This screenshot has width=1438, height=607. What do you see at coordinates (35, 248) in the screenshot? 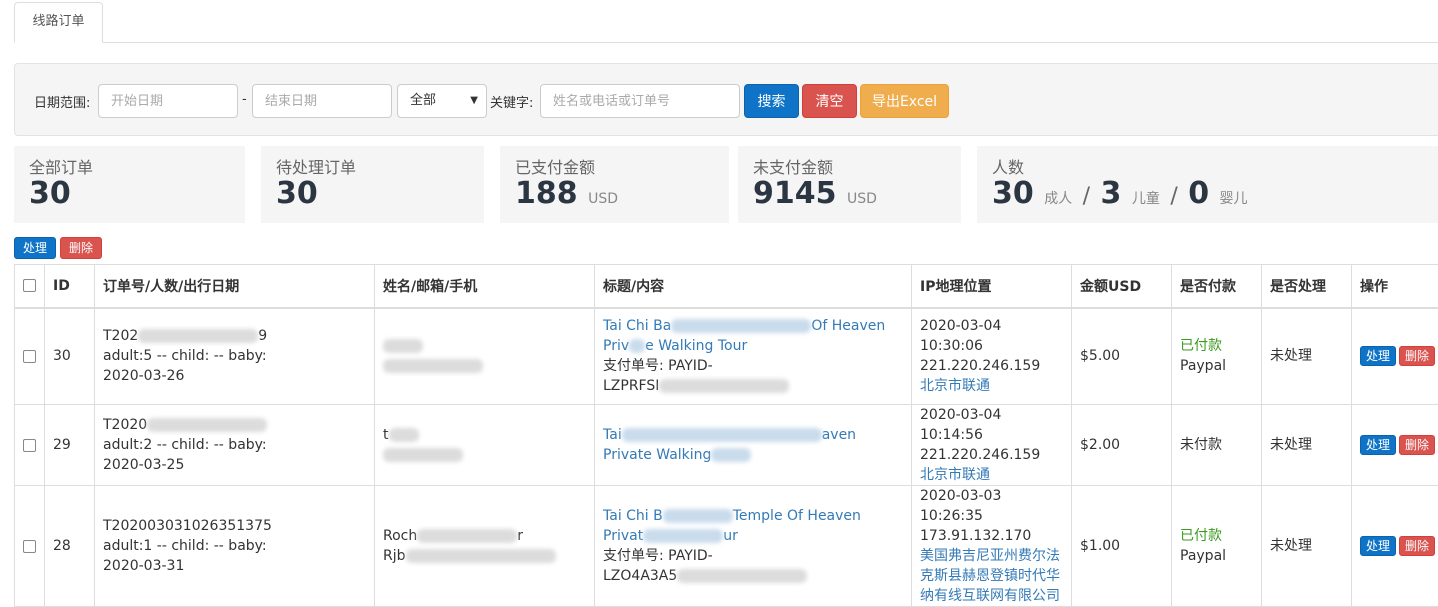
I see `bulk-process-button: 处理` at bounding box center [35, 248].